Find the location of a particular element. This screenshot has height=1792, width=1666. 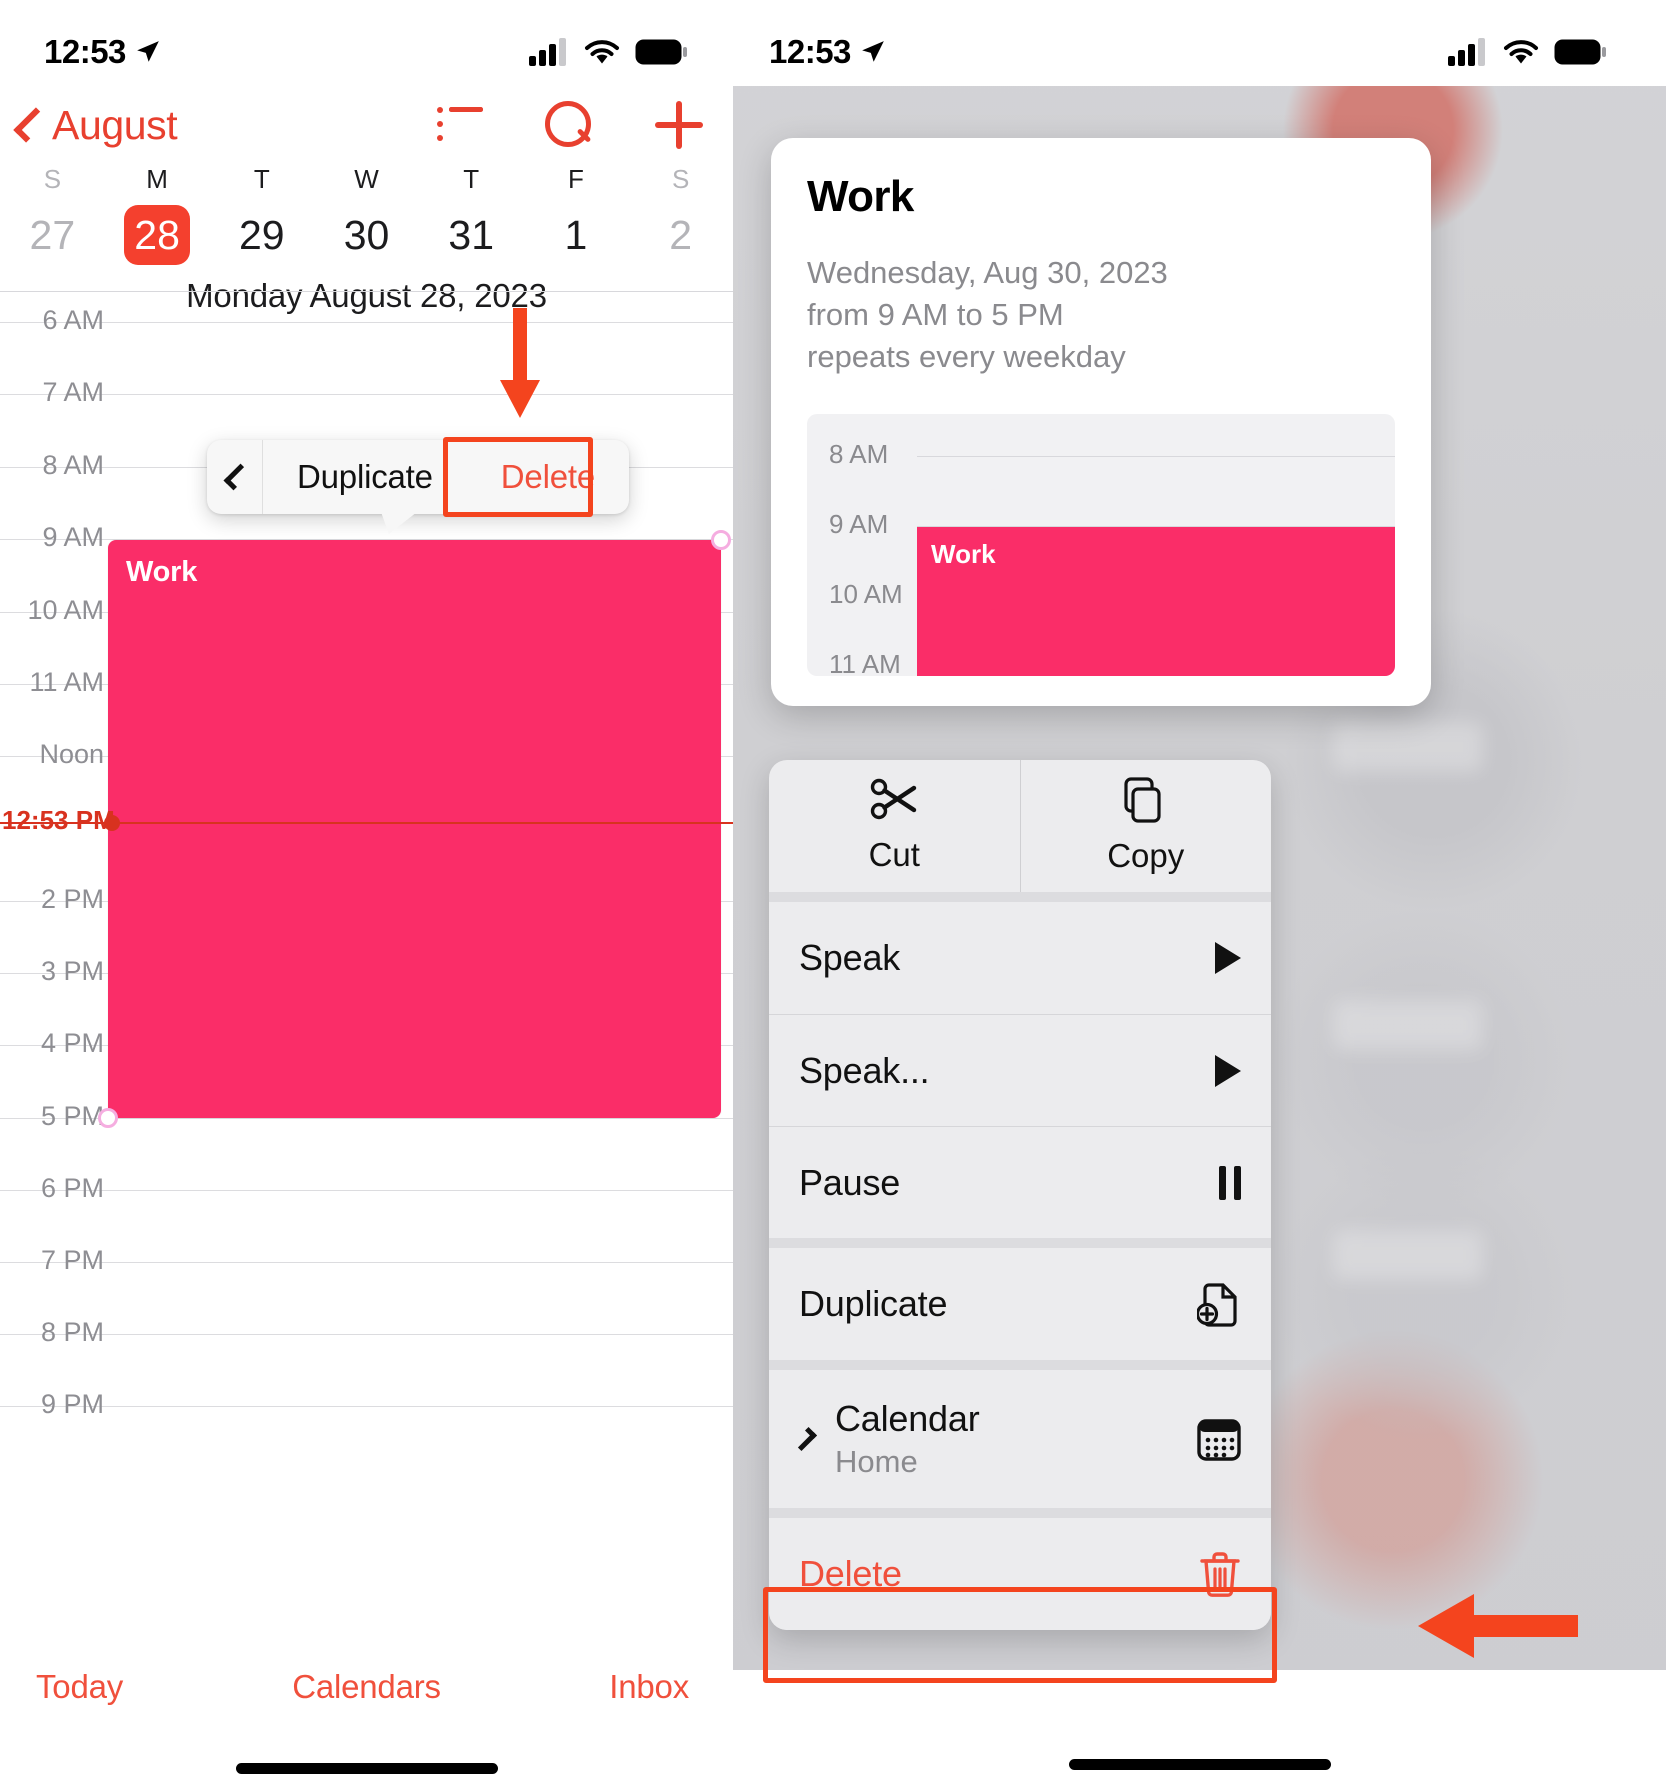

date-number: 2 is located at coordinates (681, 234).